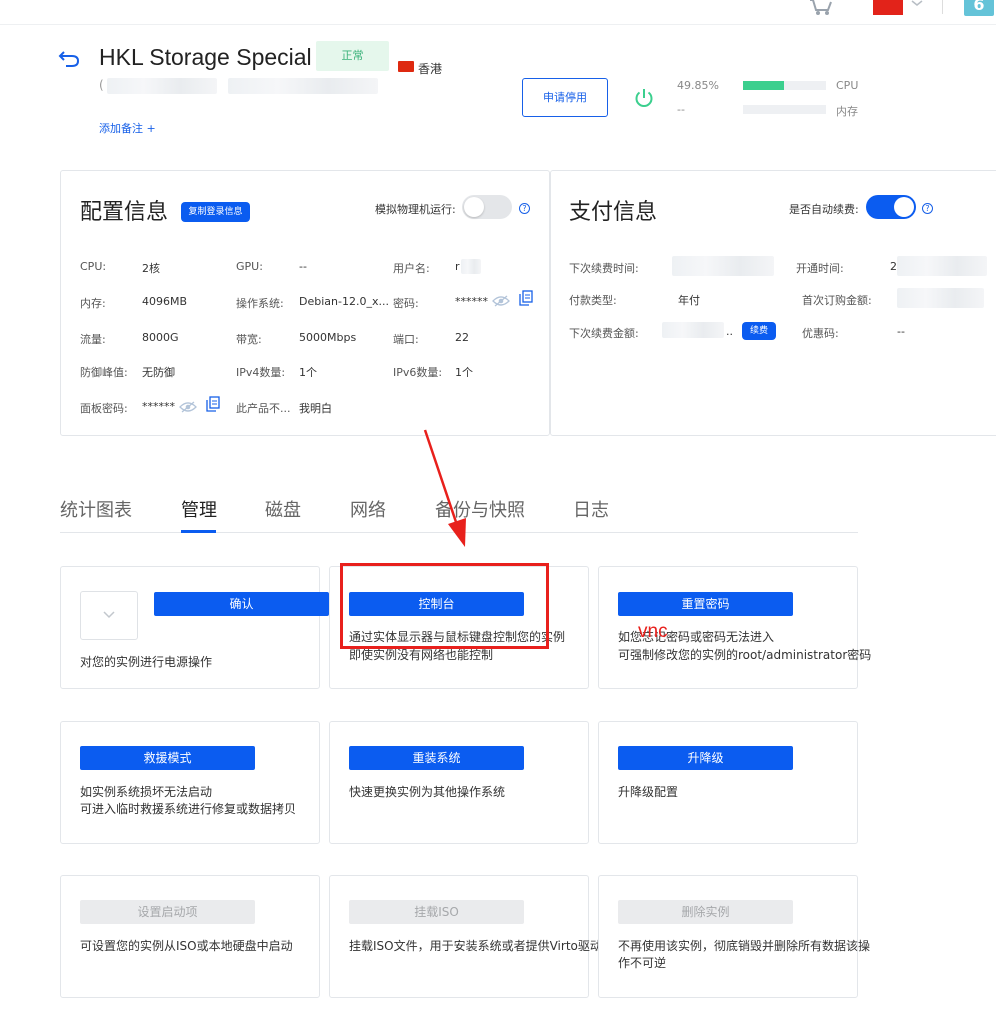 Image resolution: width=996 pixels, height=1026 pixels. Describe the element at coordinates (642, 963) in the screenshot. I see `delete-desc-2: 作不可逆` at that location.